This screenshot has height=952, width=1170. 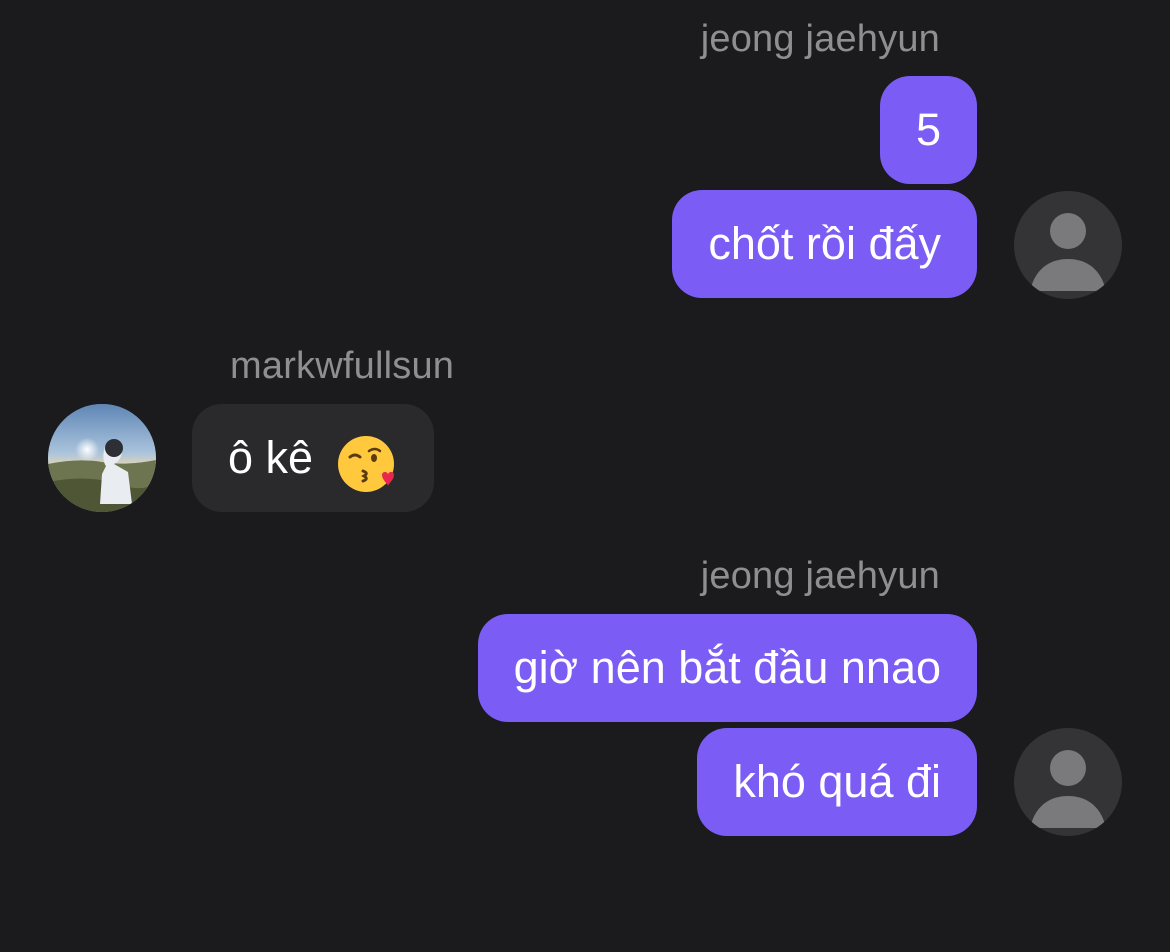 I want to click on face-blowing-a-kiss-emoji, so click(x=367, y=459).